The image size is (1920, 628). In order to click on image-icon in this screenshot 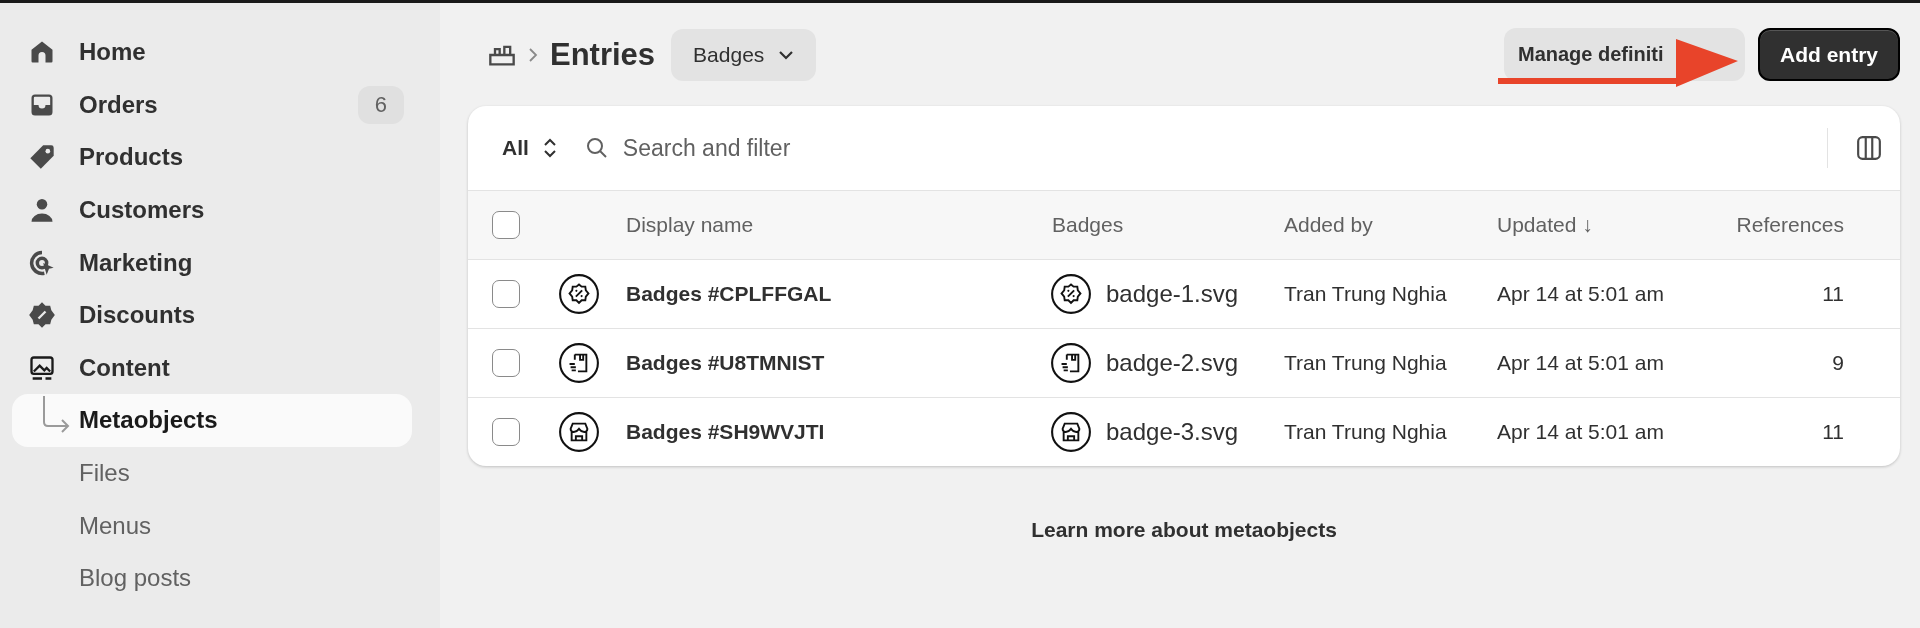, I will do `click(42, 367)`.